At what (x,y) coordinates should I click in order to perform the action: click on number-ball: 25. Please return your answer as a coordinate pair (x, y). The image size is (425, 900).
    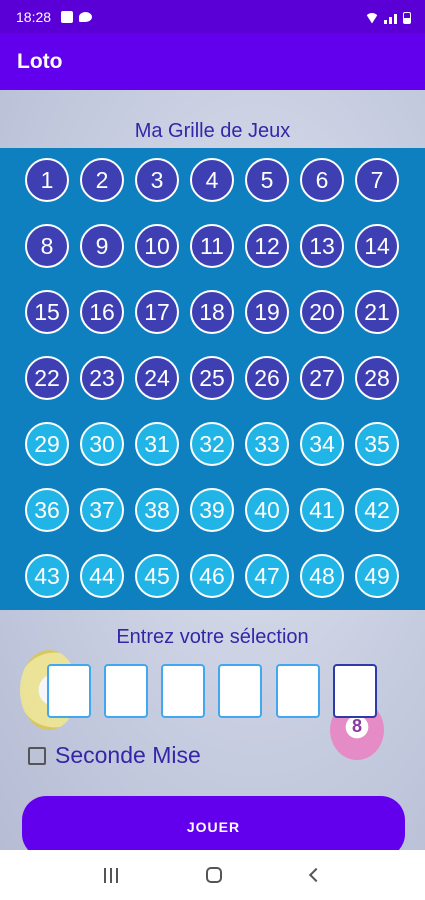
    Looking at the image, I should click on (212, 378).